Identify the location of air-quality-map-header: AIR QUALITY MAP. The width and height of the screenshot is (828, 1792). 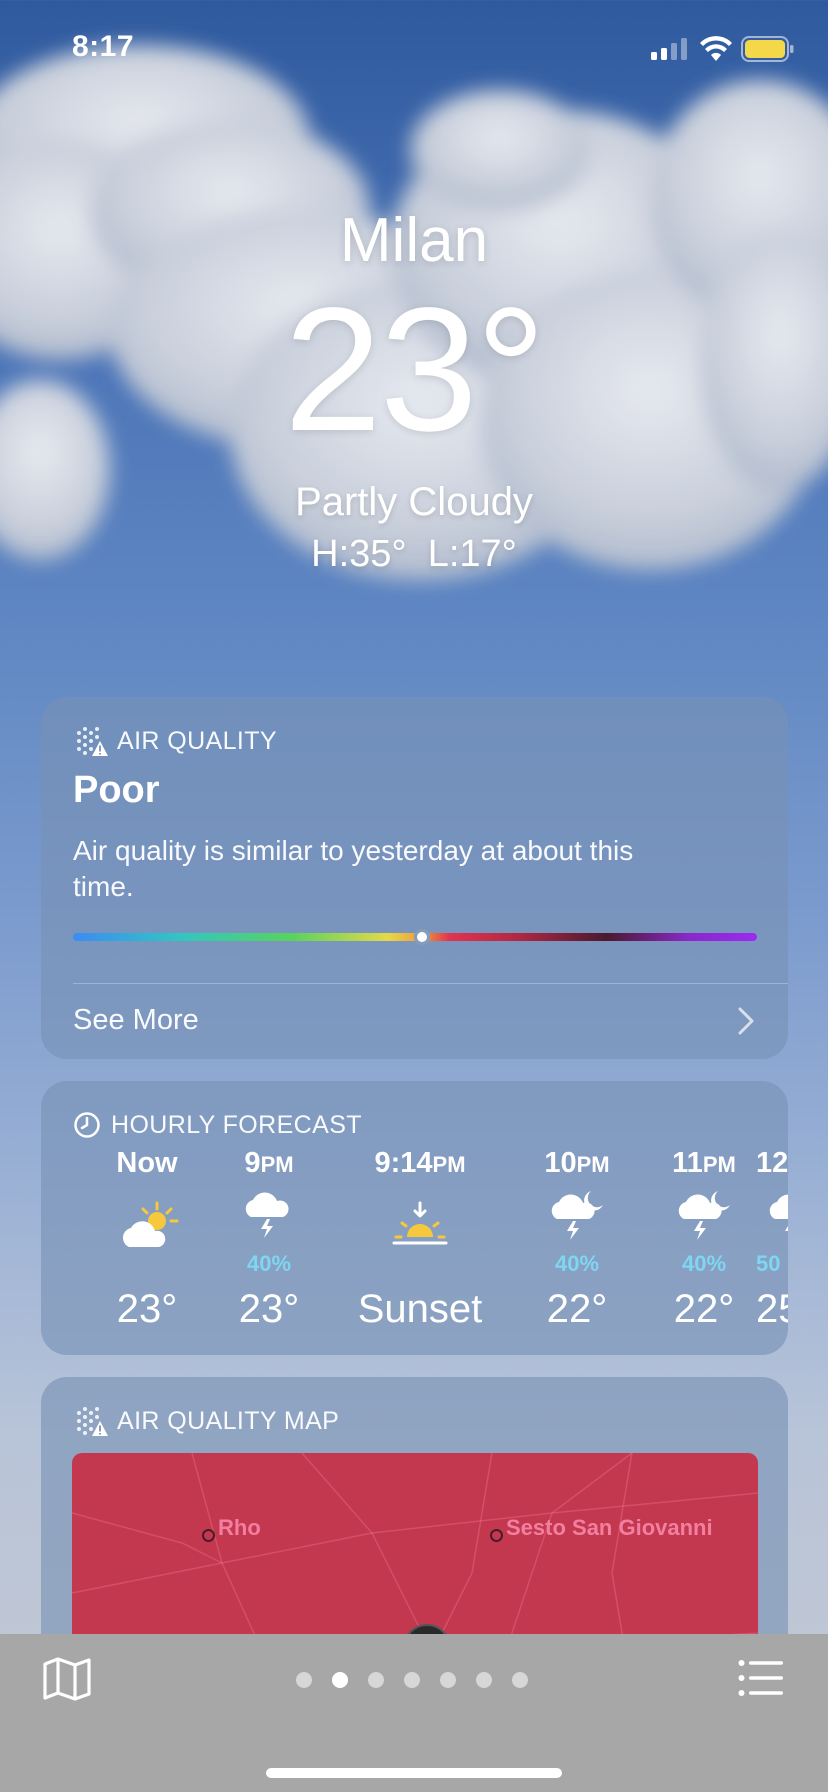
(206, 1421).